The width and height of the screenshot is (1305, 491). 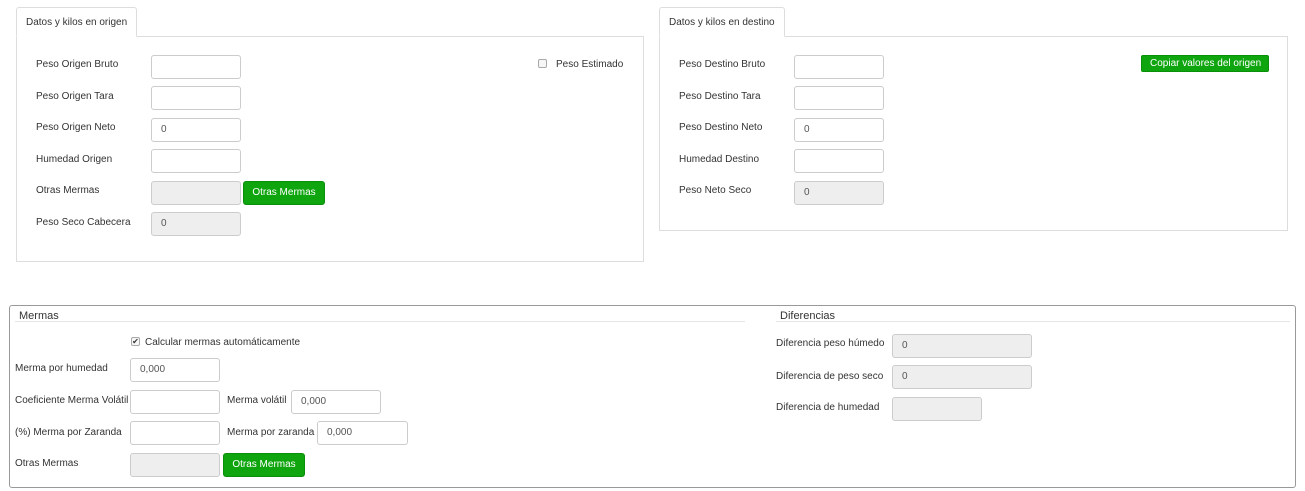 What do you see at coordinates (828, 407) in the screenshot?
I see `diferencia-humedad-label: Diferencia de humedad` at bounding box center [828, 407].